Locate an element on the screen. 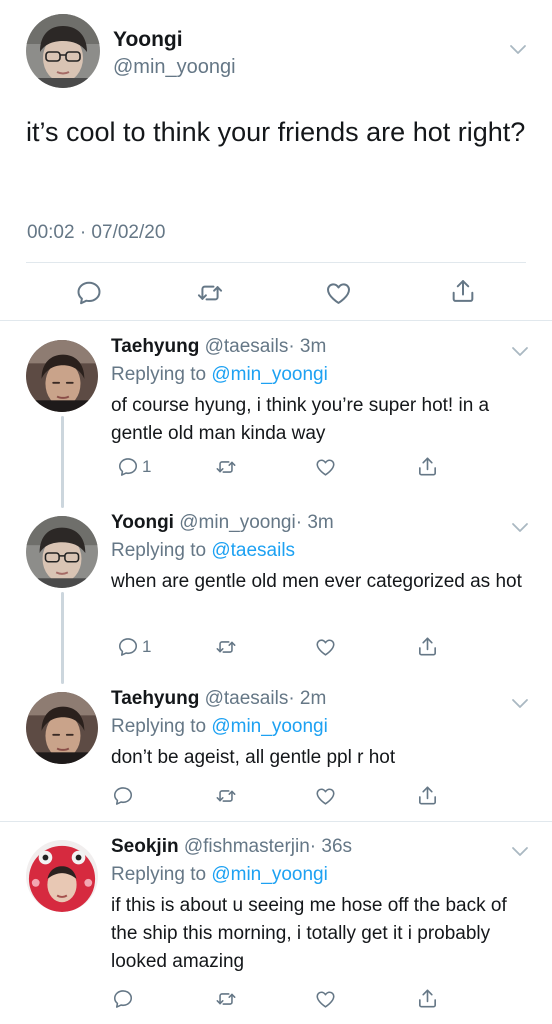 This screenshot has height=1024, width=552. tweet-timestamp: 00:02 · 07/02/20 is located at coordinates (96, 232).